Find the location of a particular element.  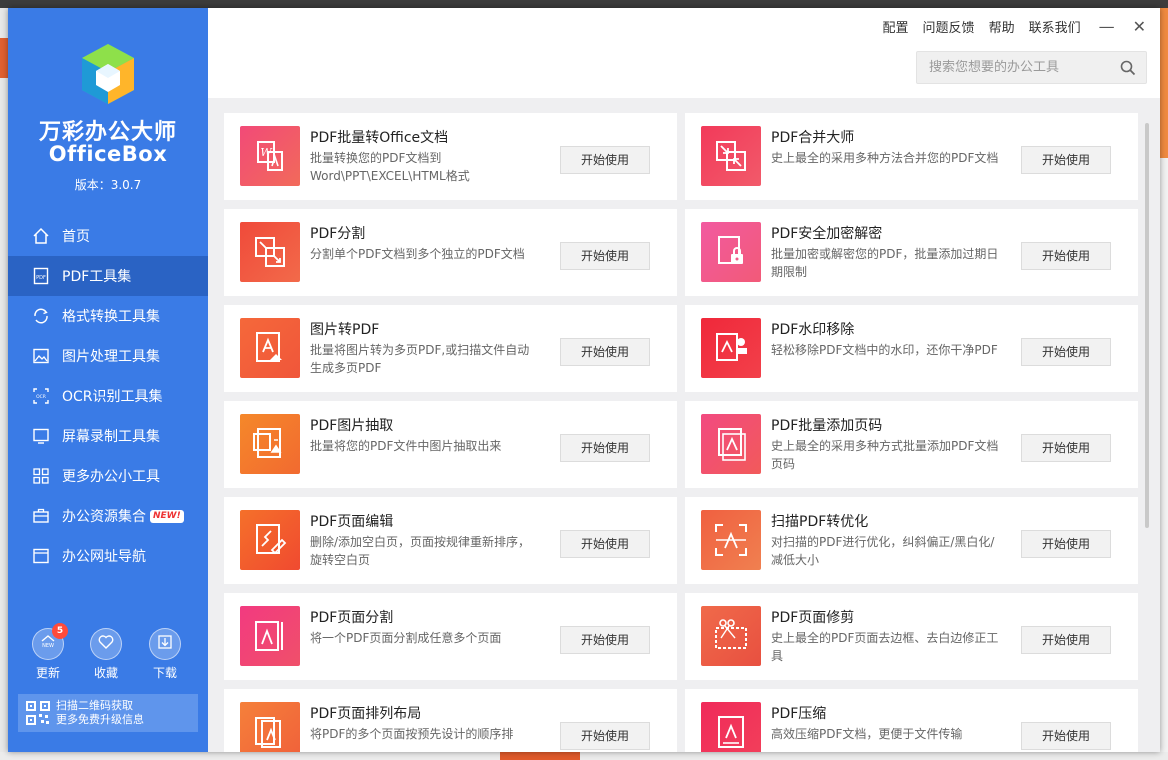

top-bar: 配置 问题反馈 帮助 联系我们 — ✕ is located at coordinates (684, 53).